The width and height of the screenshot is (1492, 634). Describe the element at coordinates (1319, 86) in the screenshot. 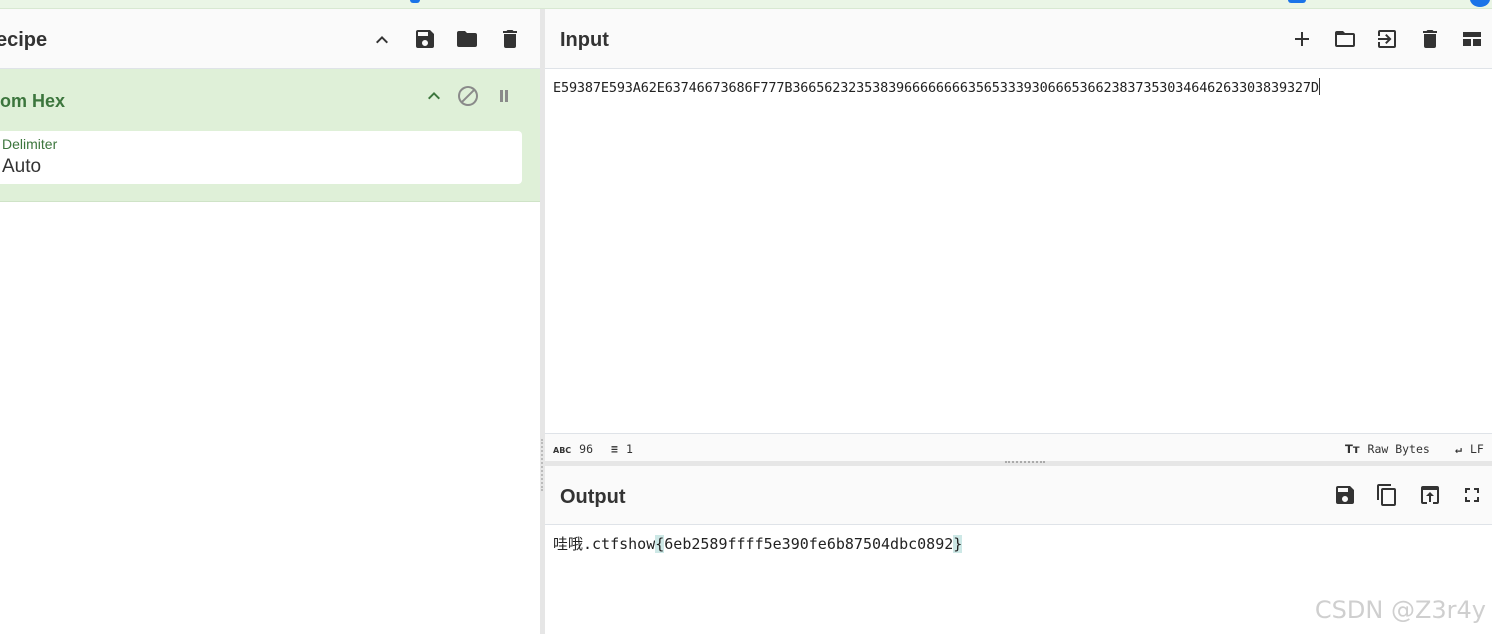

I see `text-caret` at that location.